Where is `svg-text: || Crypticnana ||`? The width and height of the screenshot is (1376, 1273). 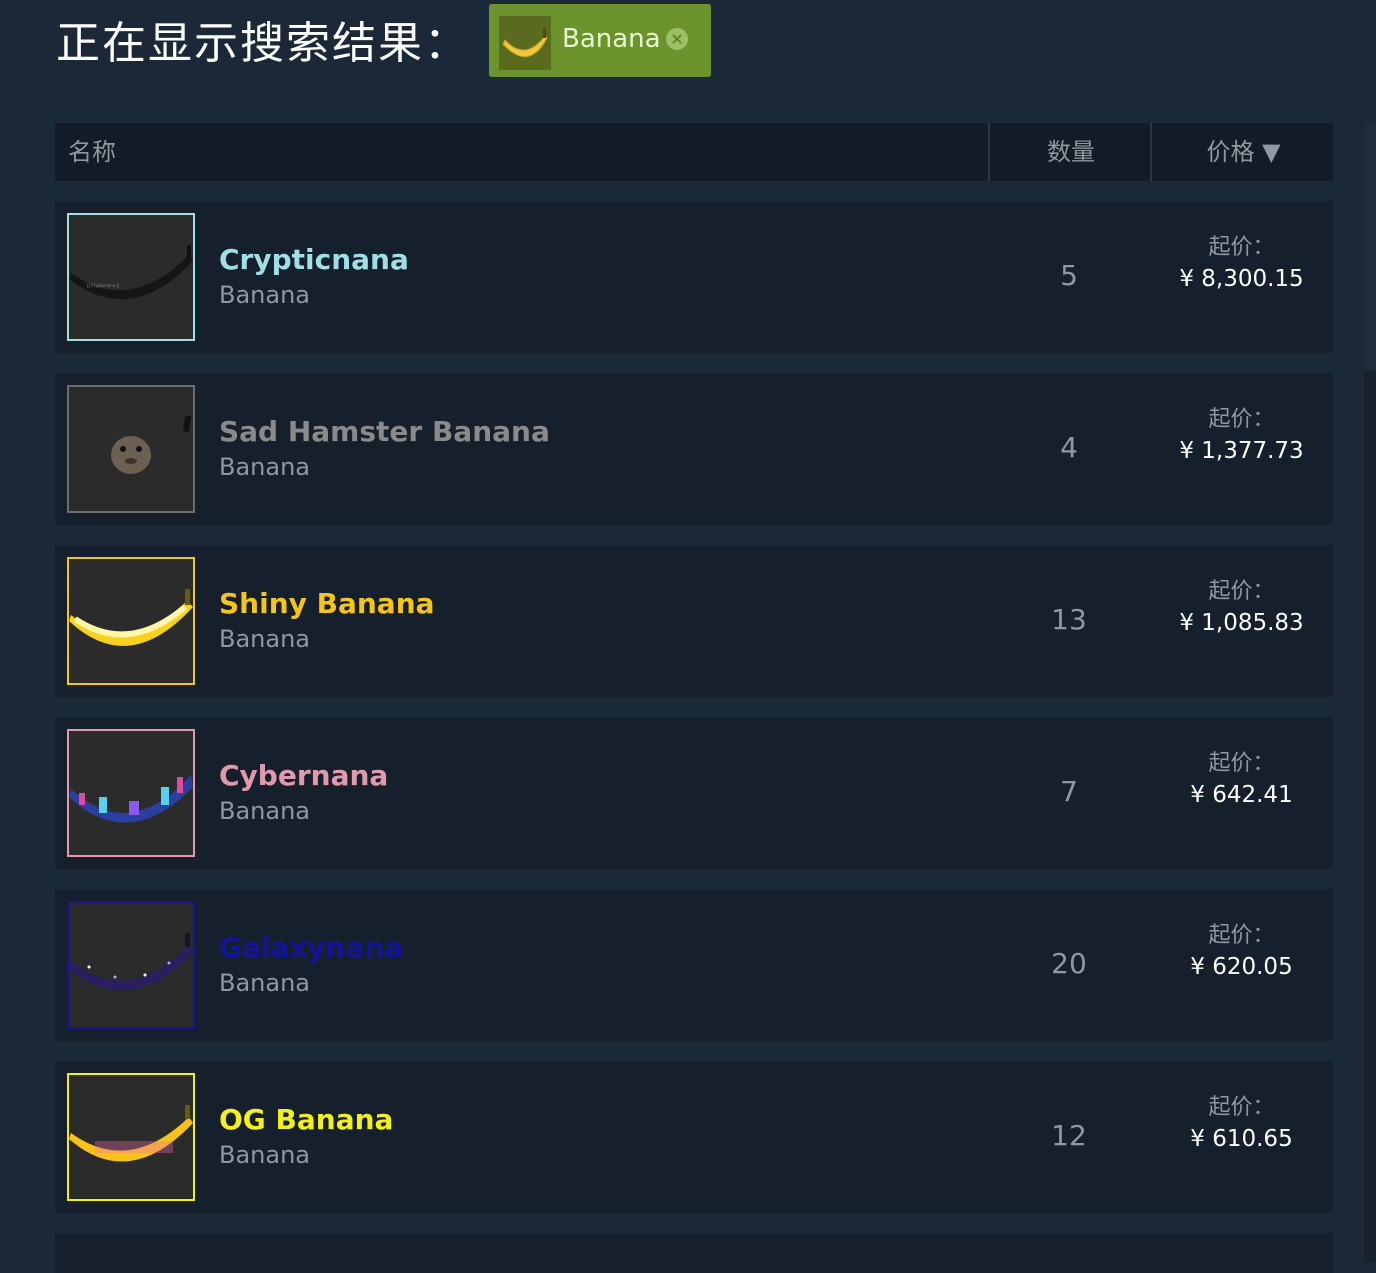
svg-text: || Crypticnana || is located at coordinates (103, 285).